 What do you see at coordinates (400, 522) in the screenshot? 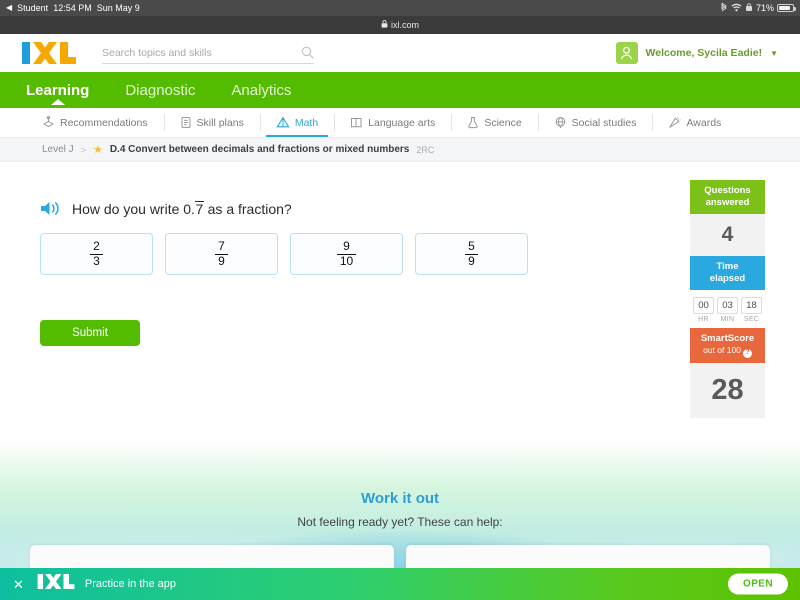
I see `work-it-out-subtitle: Not feeling ready yet? These can help:` at bounding box center [400, 522].